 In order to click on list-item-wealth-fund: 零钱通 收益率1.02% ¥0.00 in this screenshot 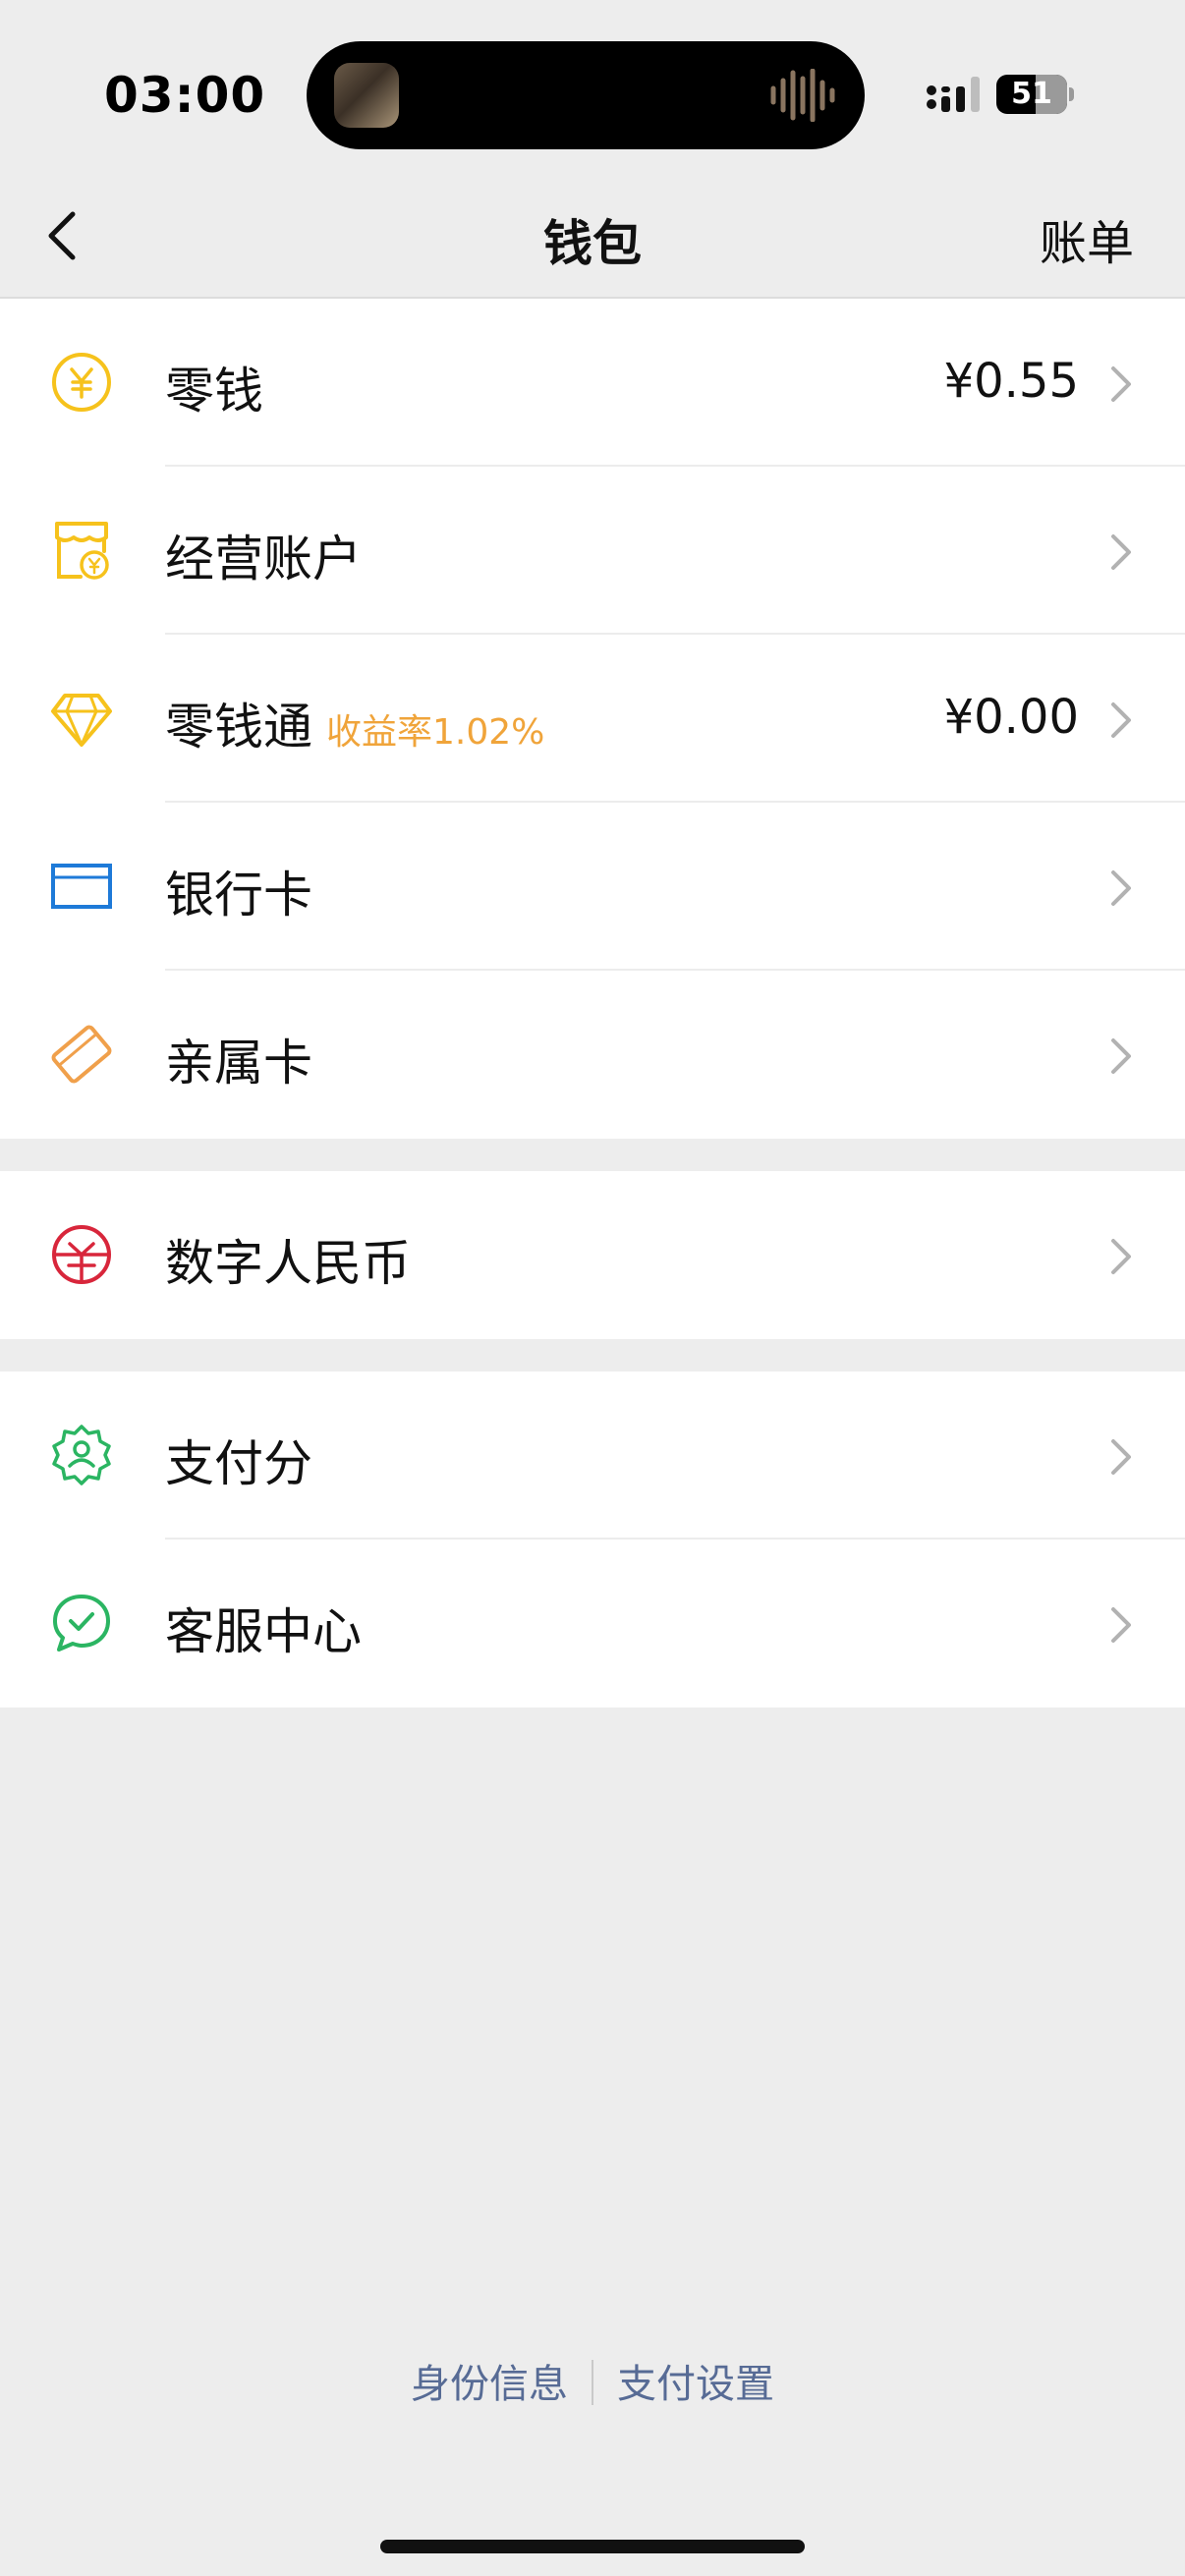, I will do `click(592, 719)`.